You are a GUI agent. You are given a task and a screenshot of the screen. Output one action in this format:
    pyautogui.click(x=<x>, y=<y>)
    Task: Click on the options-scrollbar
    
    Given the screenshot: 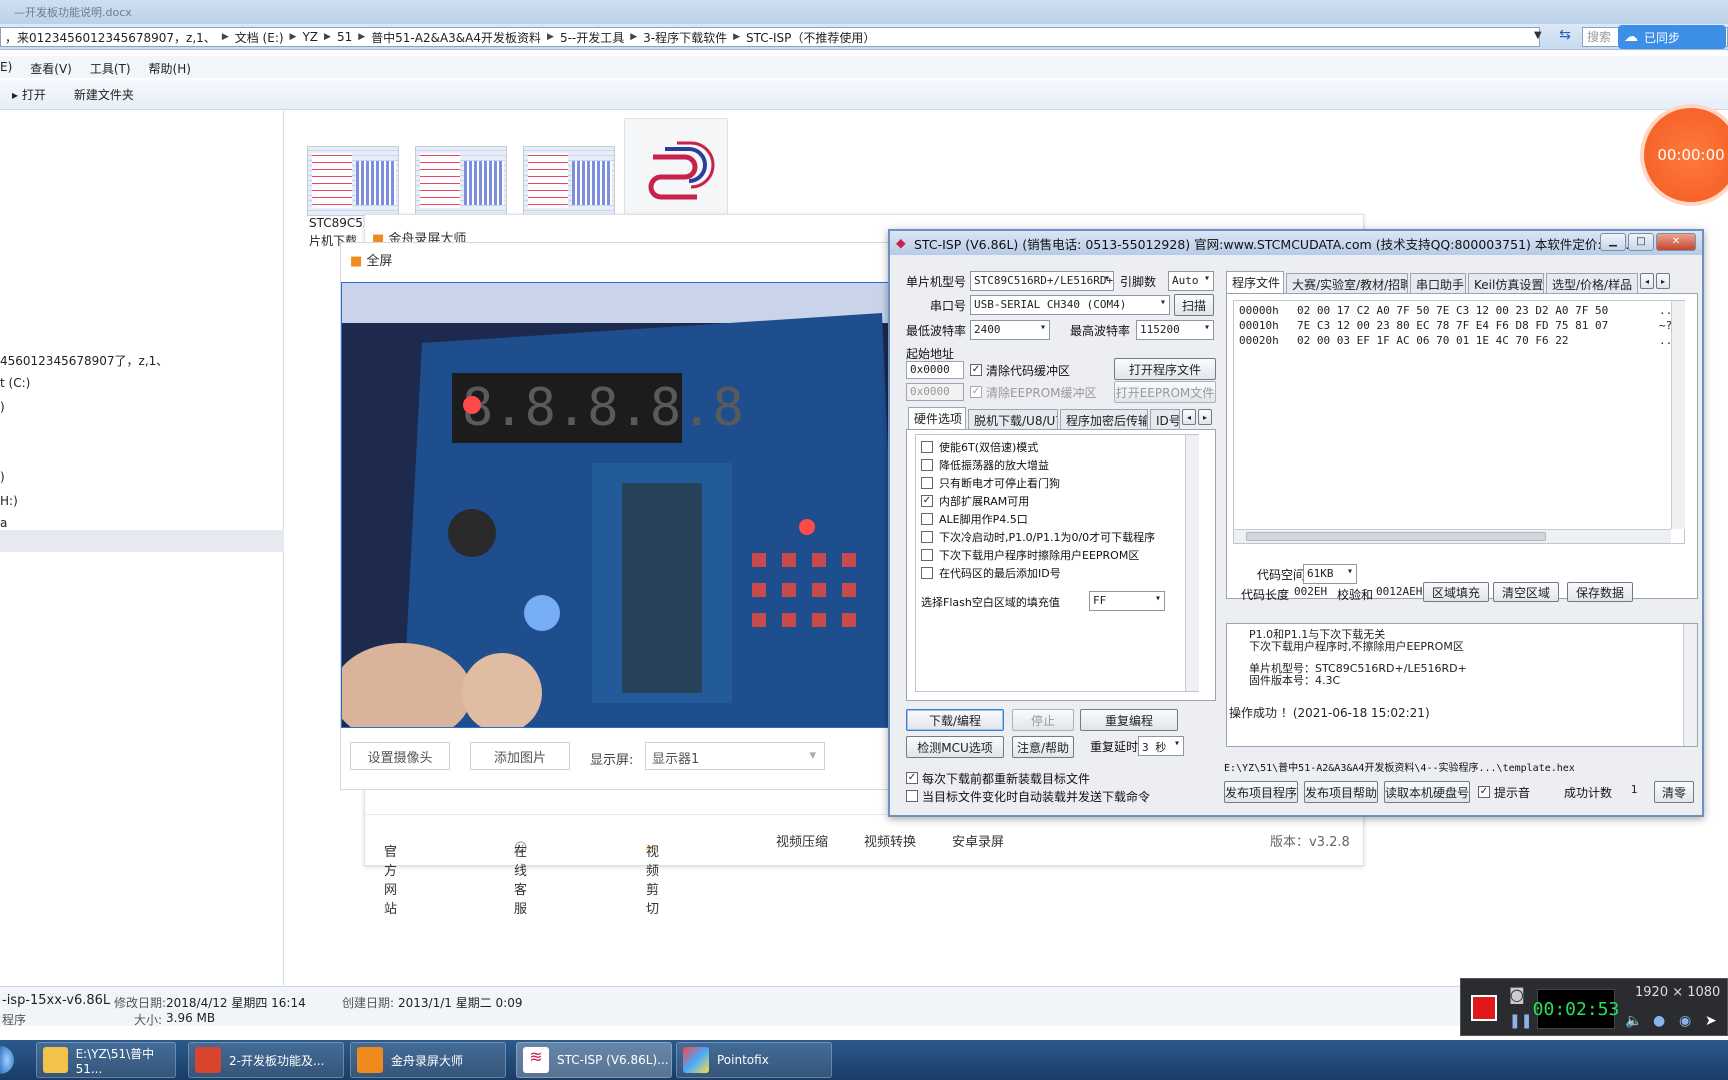 What is the action you would take?
    pyautogui.click(x=1192, y=563)
    